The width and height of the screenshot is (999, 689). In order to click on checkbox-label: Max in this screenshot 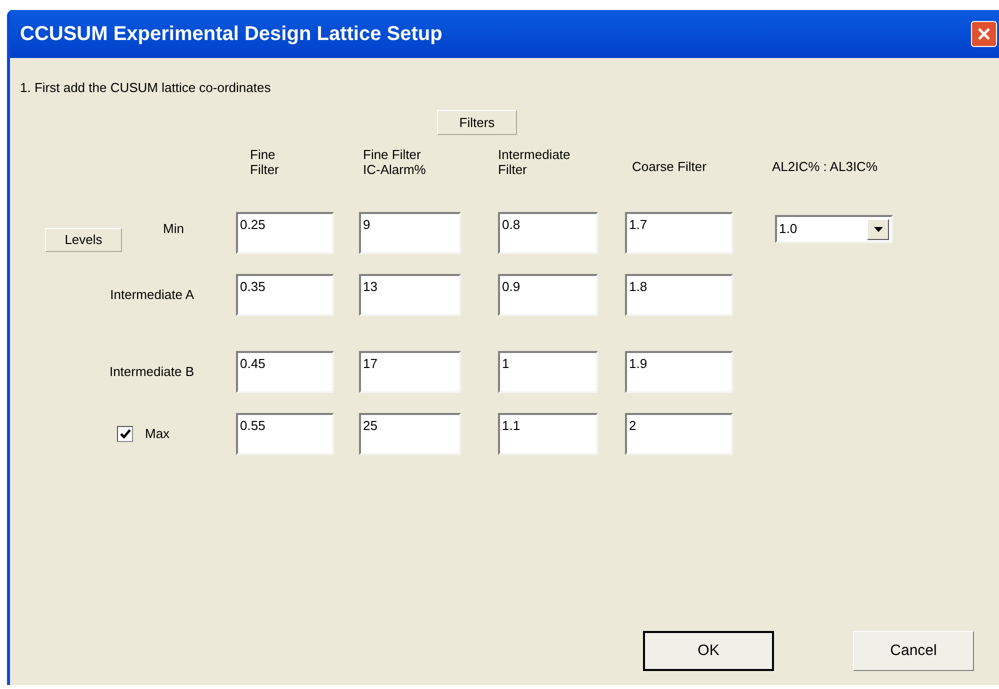, I will do `click(157, 434)`.